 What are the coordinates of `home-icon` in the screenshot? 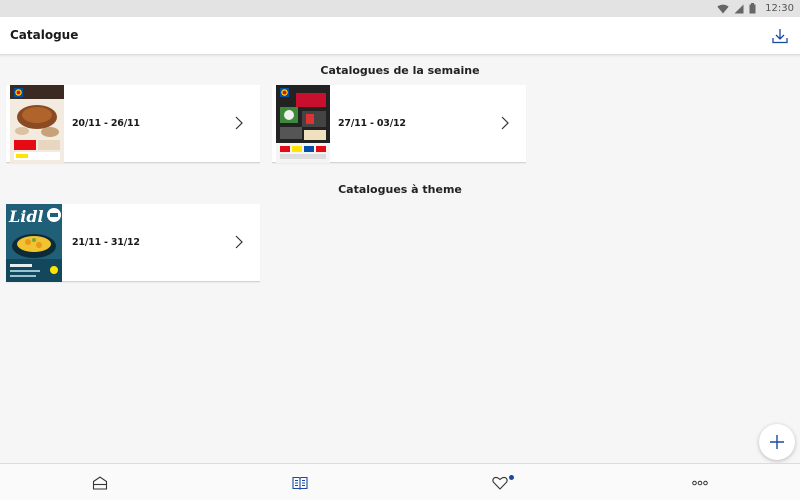 It's located at (100, 482).